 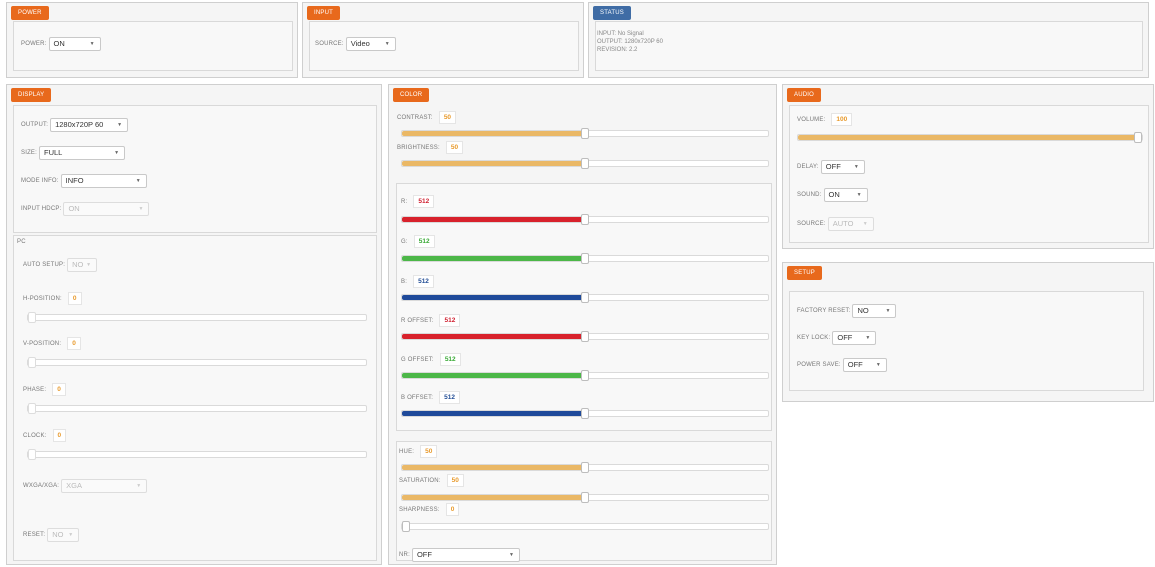 I want to click on r-offset-knob, so click(x=585, y=336).